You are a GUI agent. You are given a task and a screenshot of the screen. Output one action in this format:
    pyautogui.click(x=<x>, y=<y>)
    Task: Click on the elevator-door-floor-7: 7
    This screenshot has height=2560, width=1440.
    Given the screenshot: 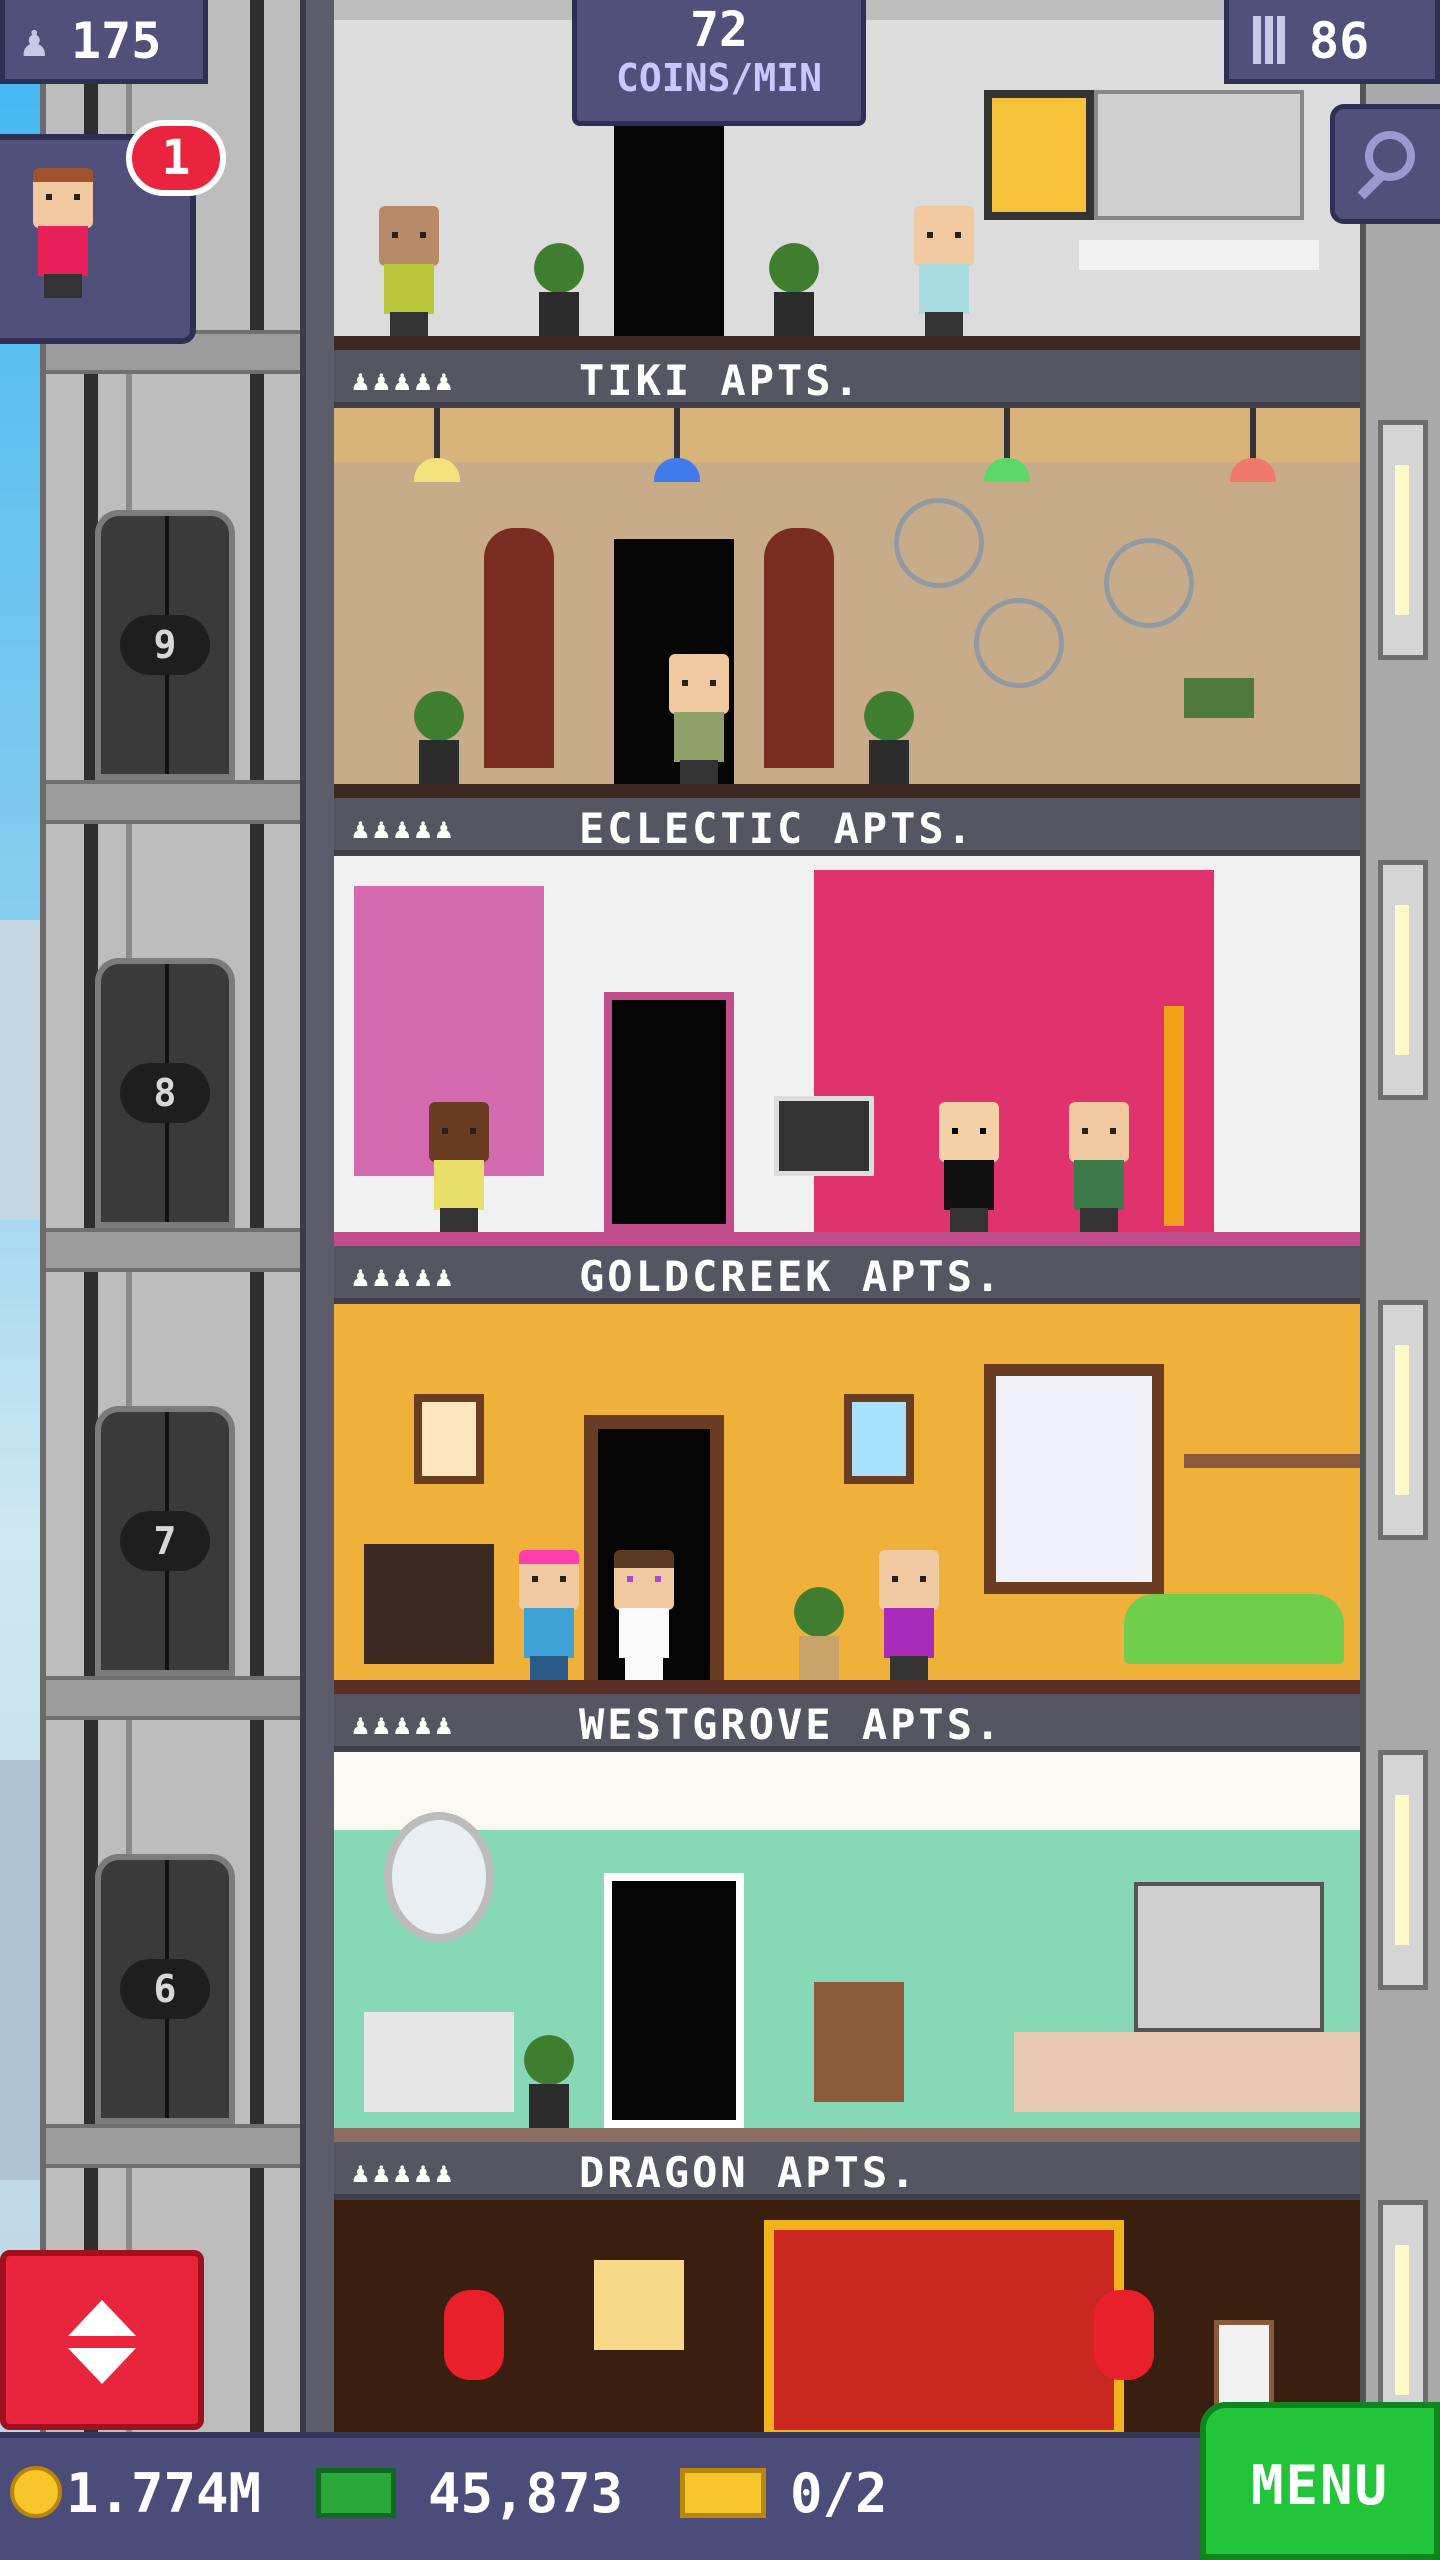 What is the action you would take?
    pyautogui.click(x=165, y=1541)
    